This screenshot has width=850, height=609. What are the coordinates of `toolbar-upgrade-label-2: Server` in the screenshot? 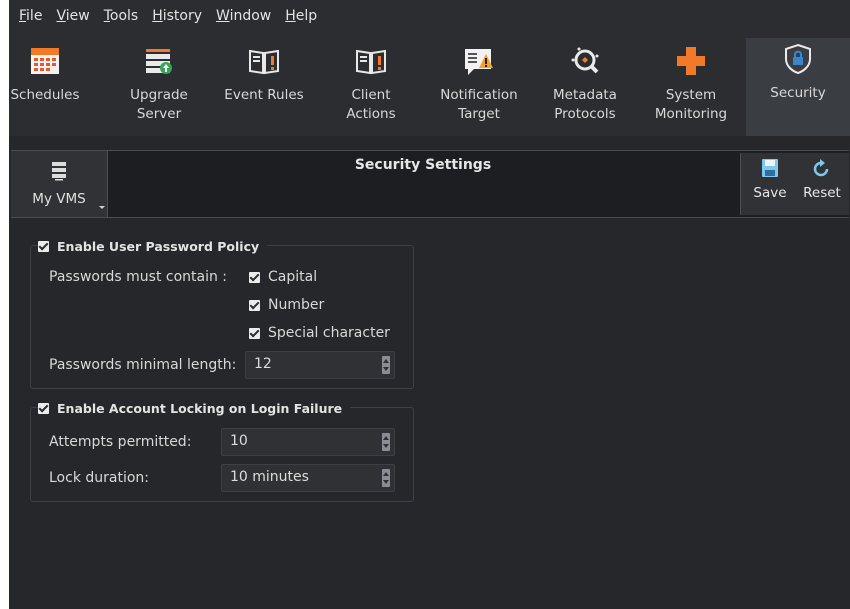 It's located at (159, 114).